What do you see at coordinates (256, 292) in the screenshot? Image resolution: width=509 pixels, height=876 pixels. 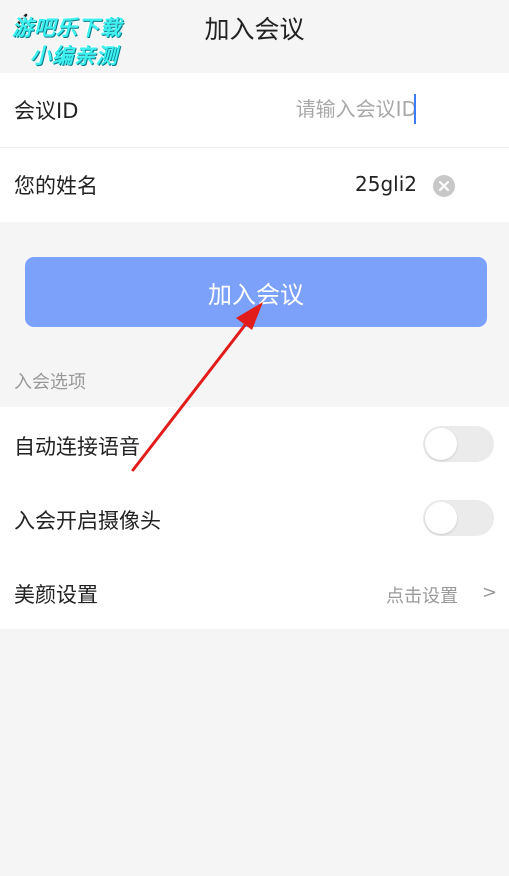 I see `join-meeting-button: 加入会议` at bounding box center [256, 292].